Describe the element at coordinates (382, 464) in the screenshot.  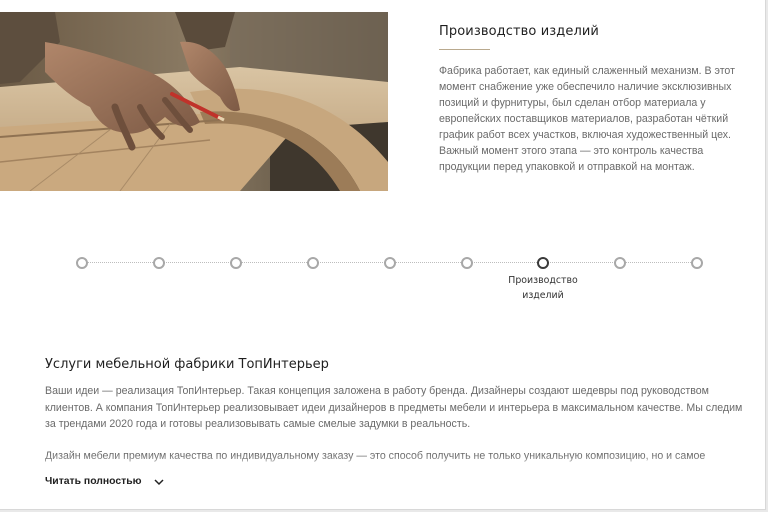
I see `text-fade-overlay` at that location.